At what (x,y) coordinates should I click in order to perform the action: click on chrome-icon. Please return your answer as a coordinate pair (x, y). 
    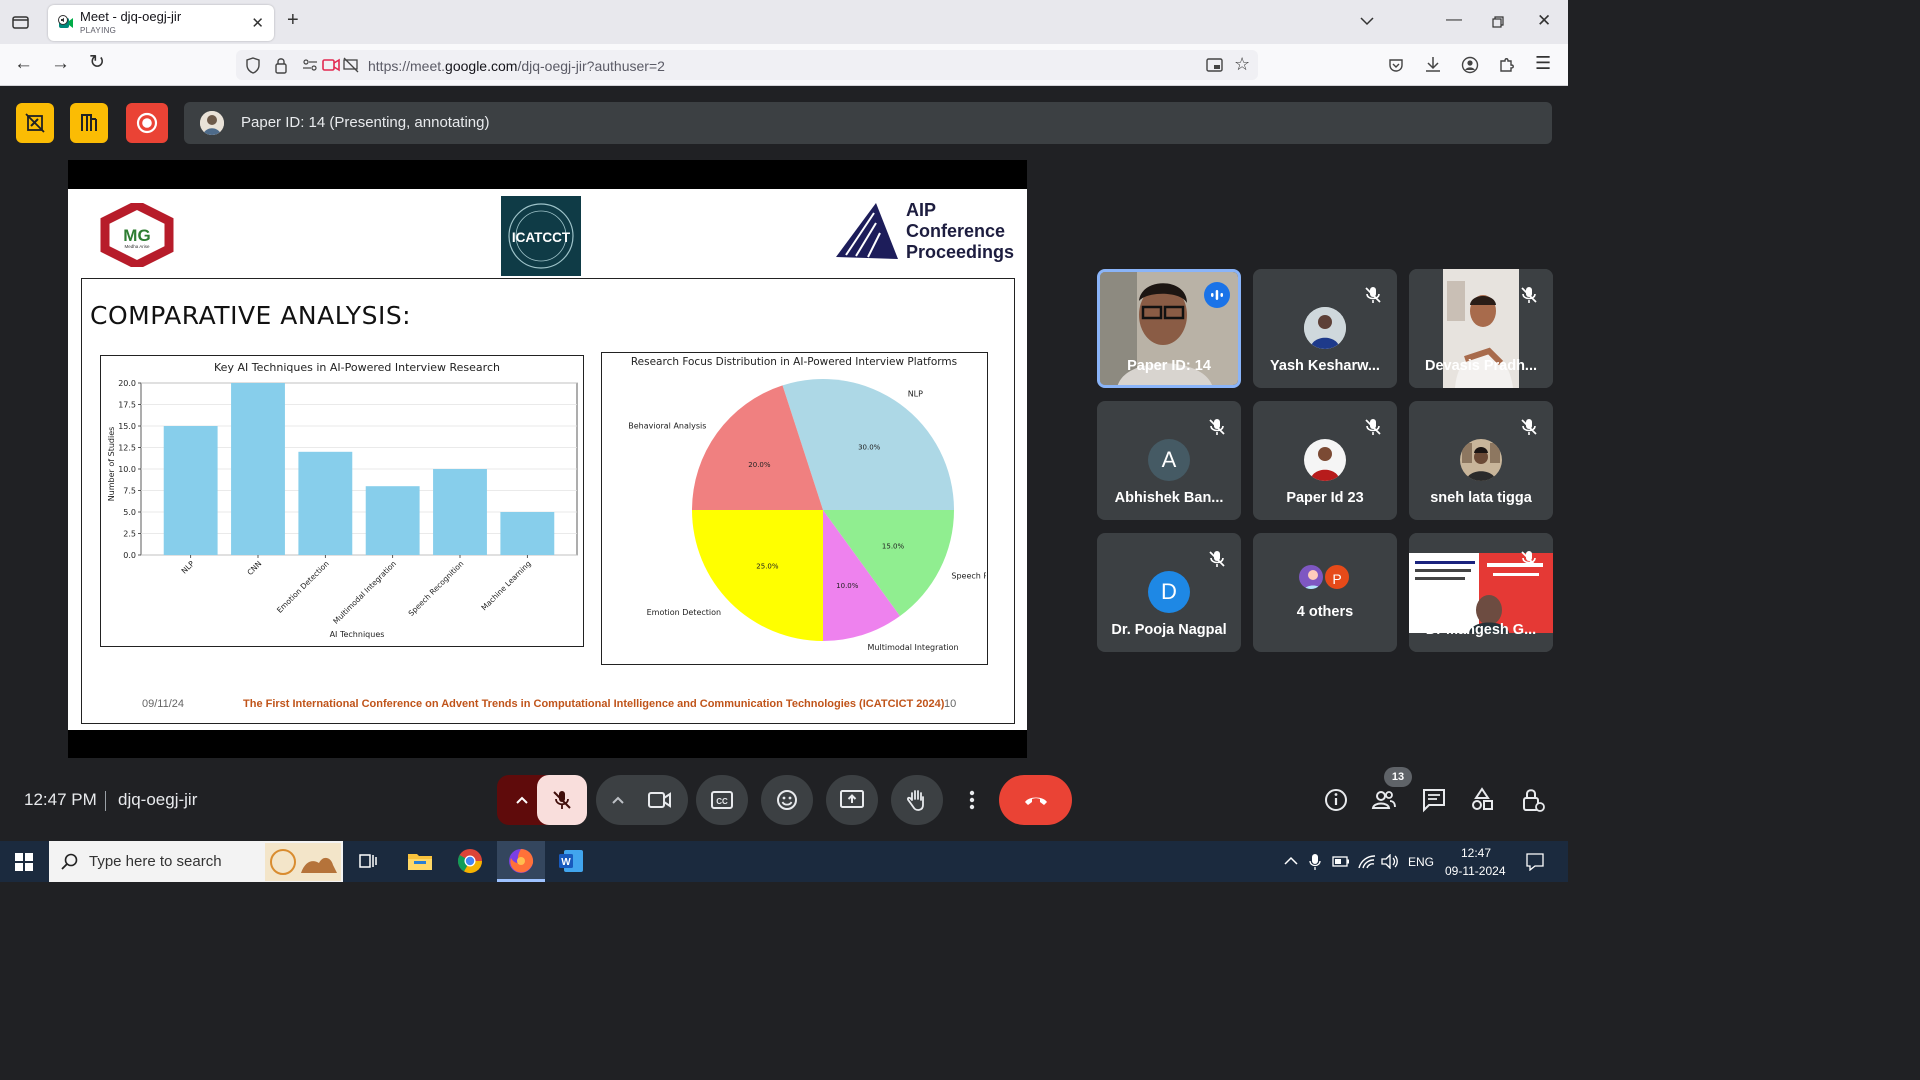
    Looking at the image, I should click on (470, 861).